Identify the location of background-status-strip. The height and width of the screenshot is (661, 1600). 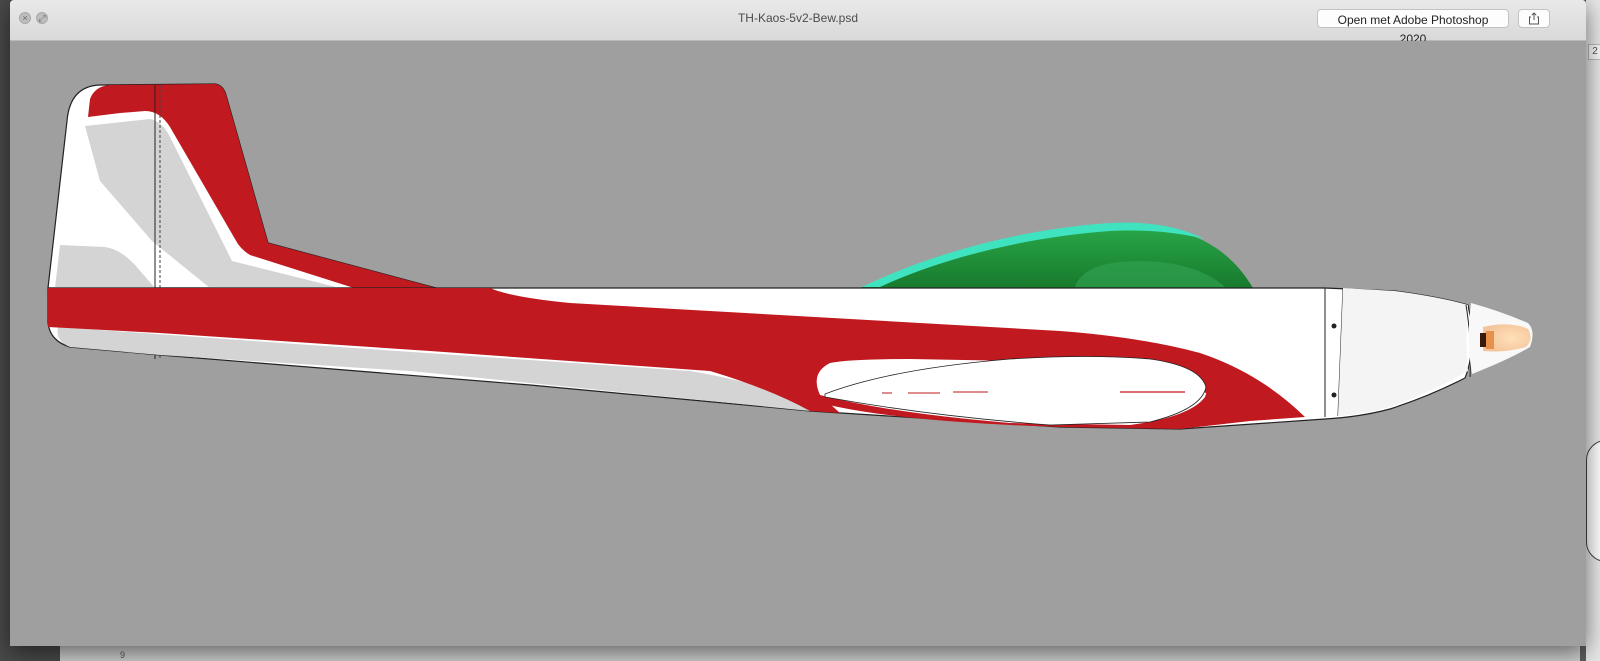
(820, 653).